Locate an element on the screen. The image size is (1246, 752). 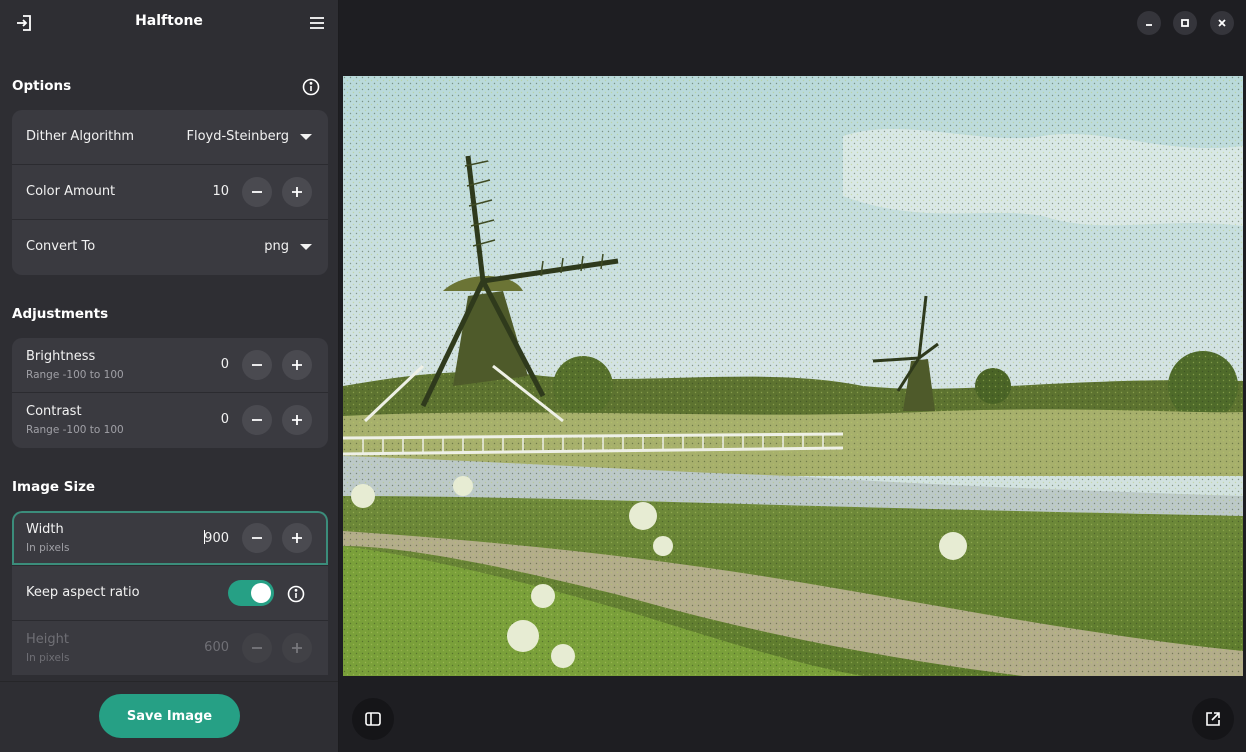
color-amount-value: 10 is located at coordinates (220, 191).